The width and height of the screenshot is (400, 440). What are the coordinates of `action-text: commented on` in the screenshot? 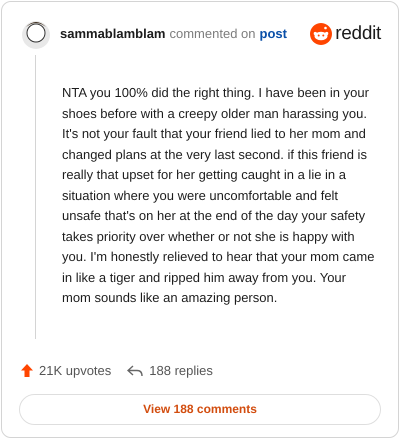 It's located at (213, 34).